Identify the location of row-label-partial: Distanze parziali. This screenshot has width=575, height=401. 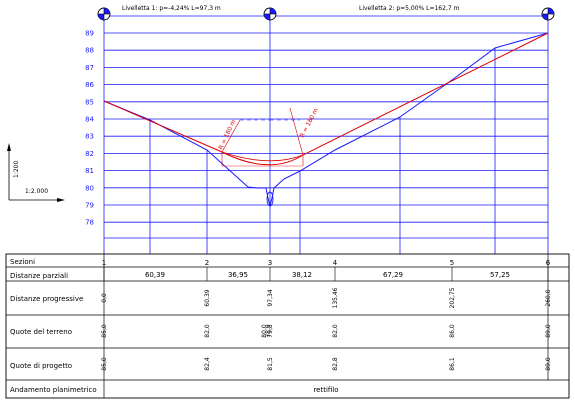
(39, 276).